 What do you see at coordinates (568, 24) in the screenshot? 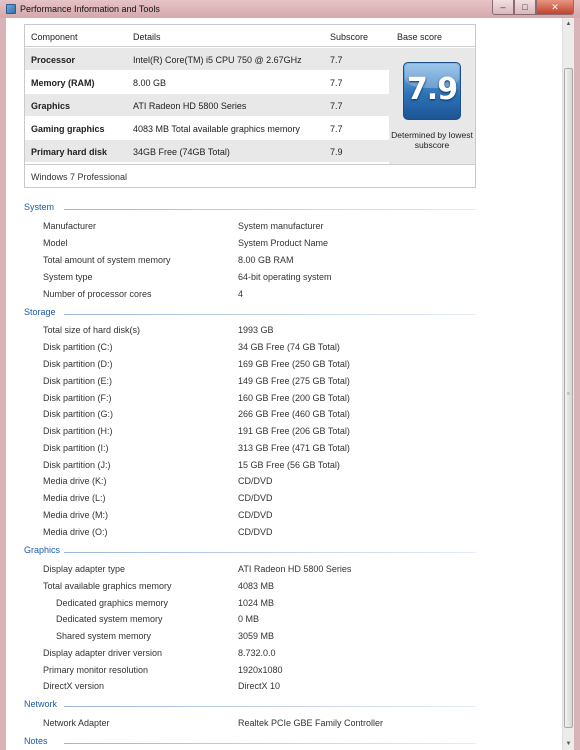
I see `scroll-up-arrow-icon: ▲` at bounding box center [568, 24].